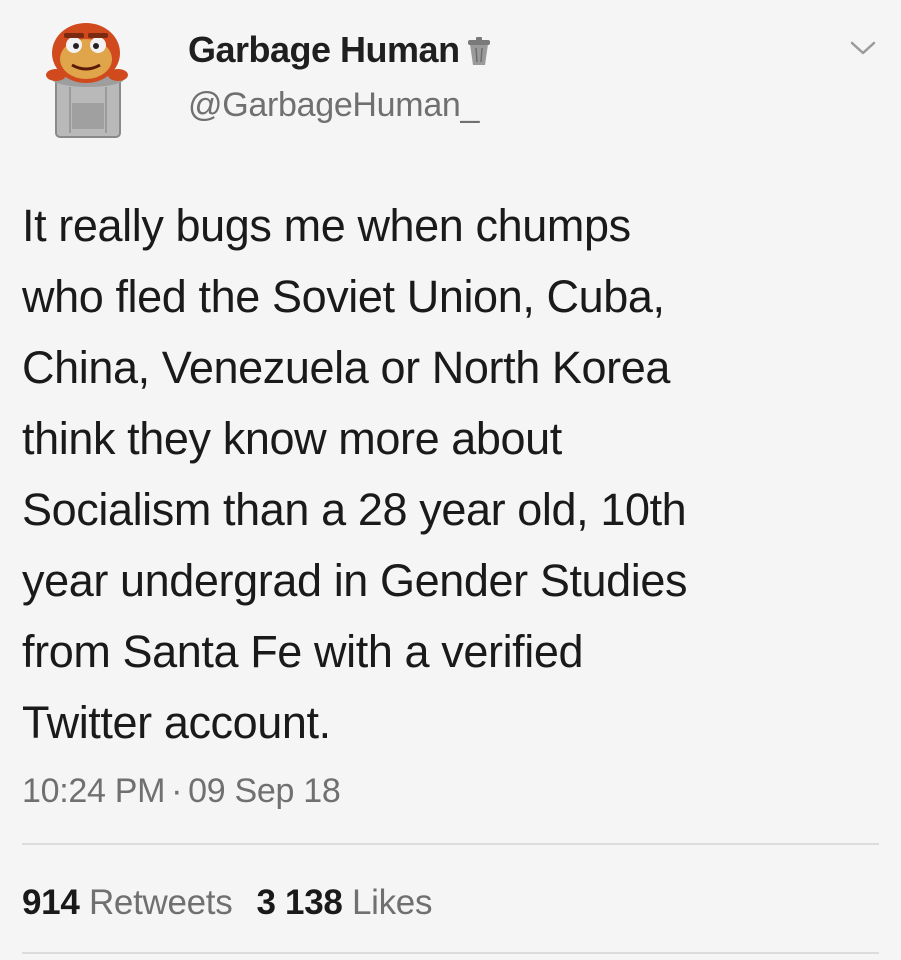 This screenshot has height=960, width=901. What do you see at coordinates (392, 902) in the screenshot?
I see `likes-label: Likes` at bounding box center [392, 902].